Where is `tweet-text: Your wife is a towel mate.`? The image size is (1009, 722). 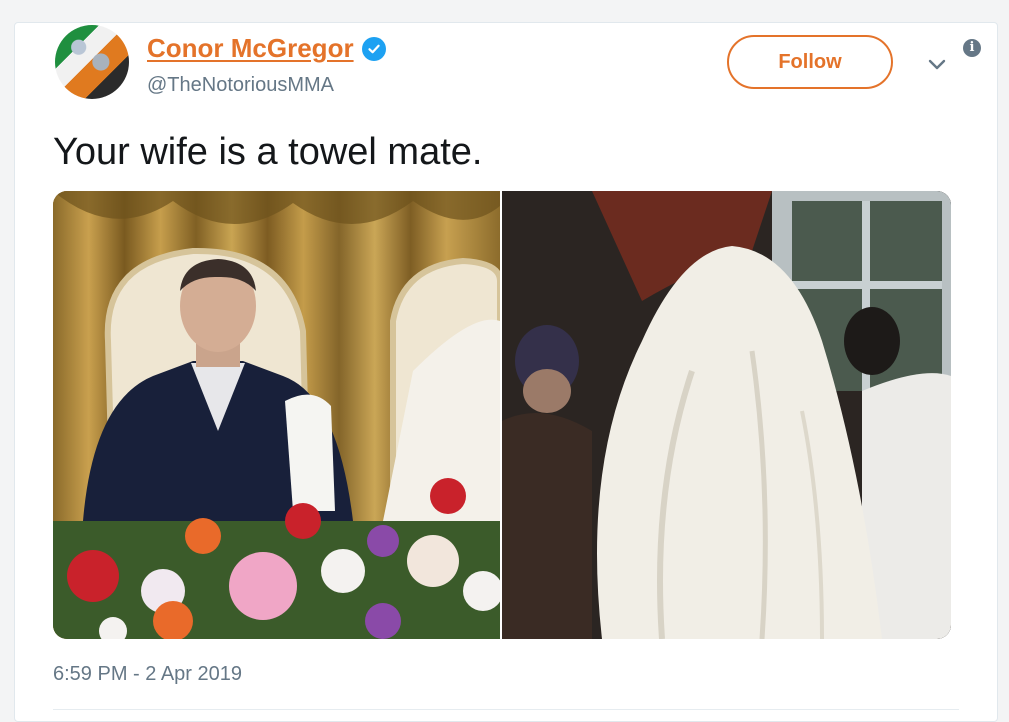
tweet-text: Your wife is a towel mate. is located at coordinates (268, 152).